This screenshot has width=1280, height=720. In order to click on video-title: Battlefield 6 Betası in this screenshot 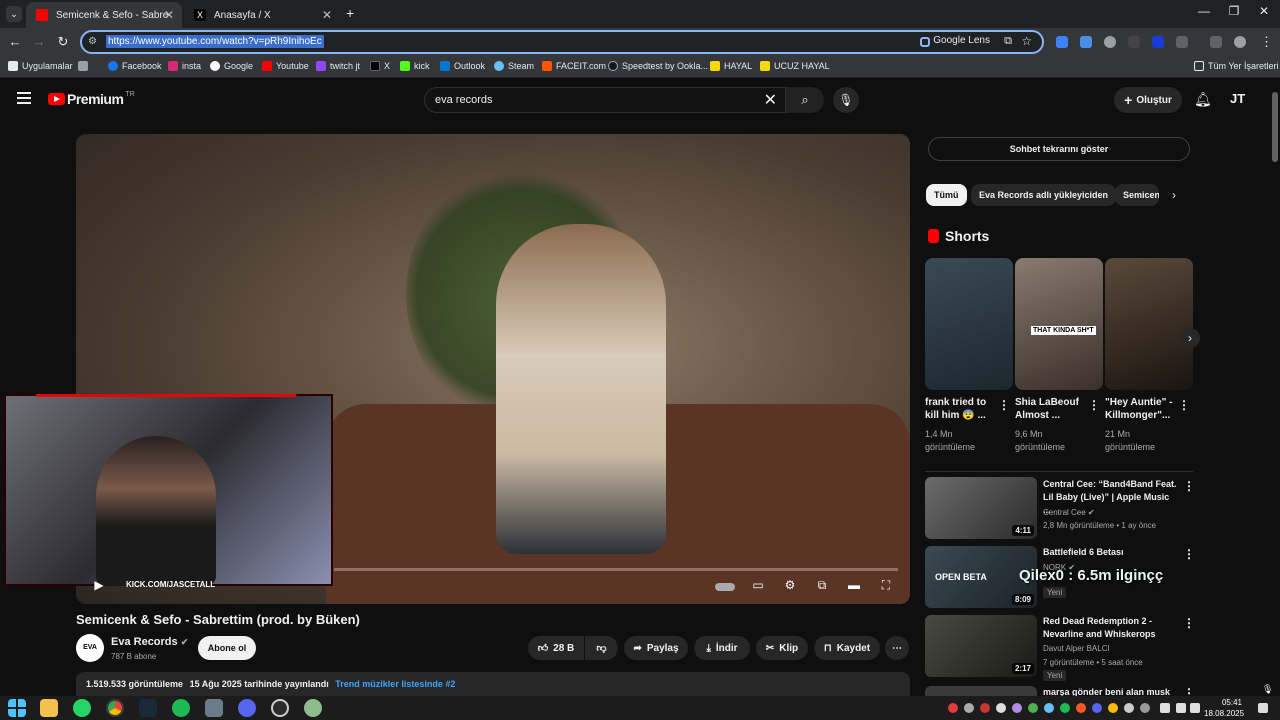, I will do `click(1111, 552)`.